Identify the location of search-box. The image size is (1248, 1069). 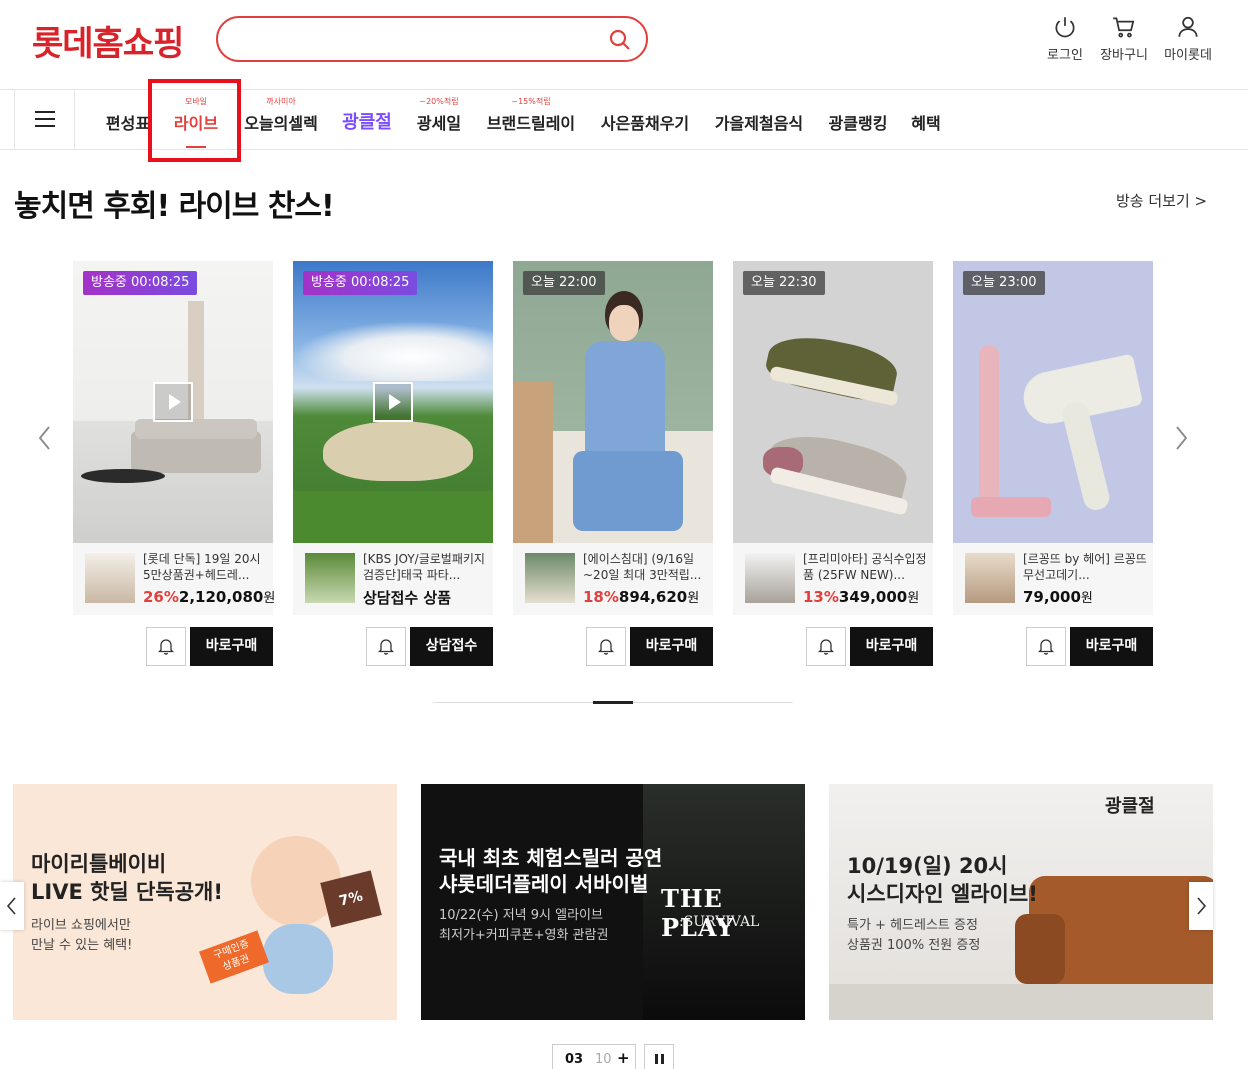
(432, 39).